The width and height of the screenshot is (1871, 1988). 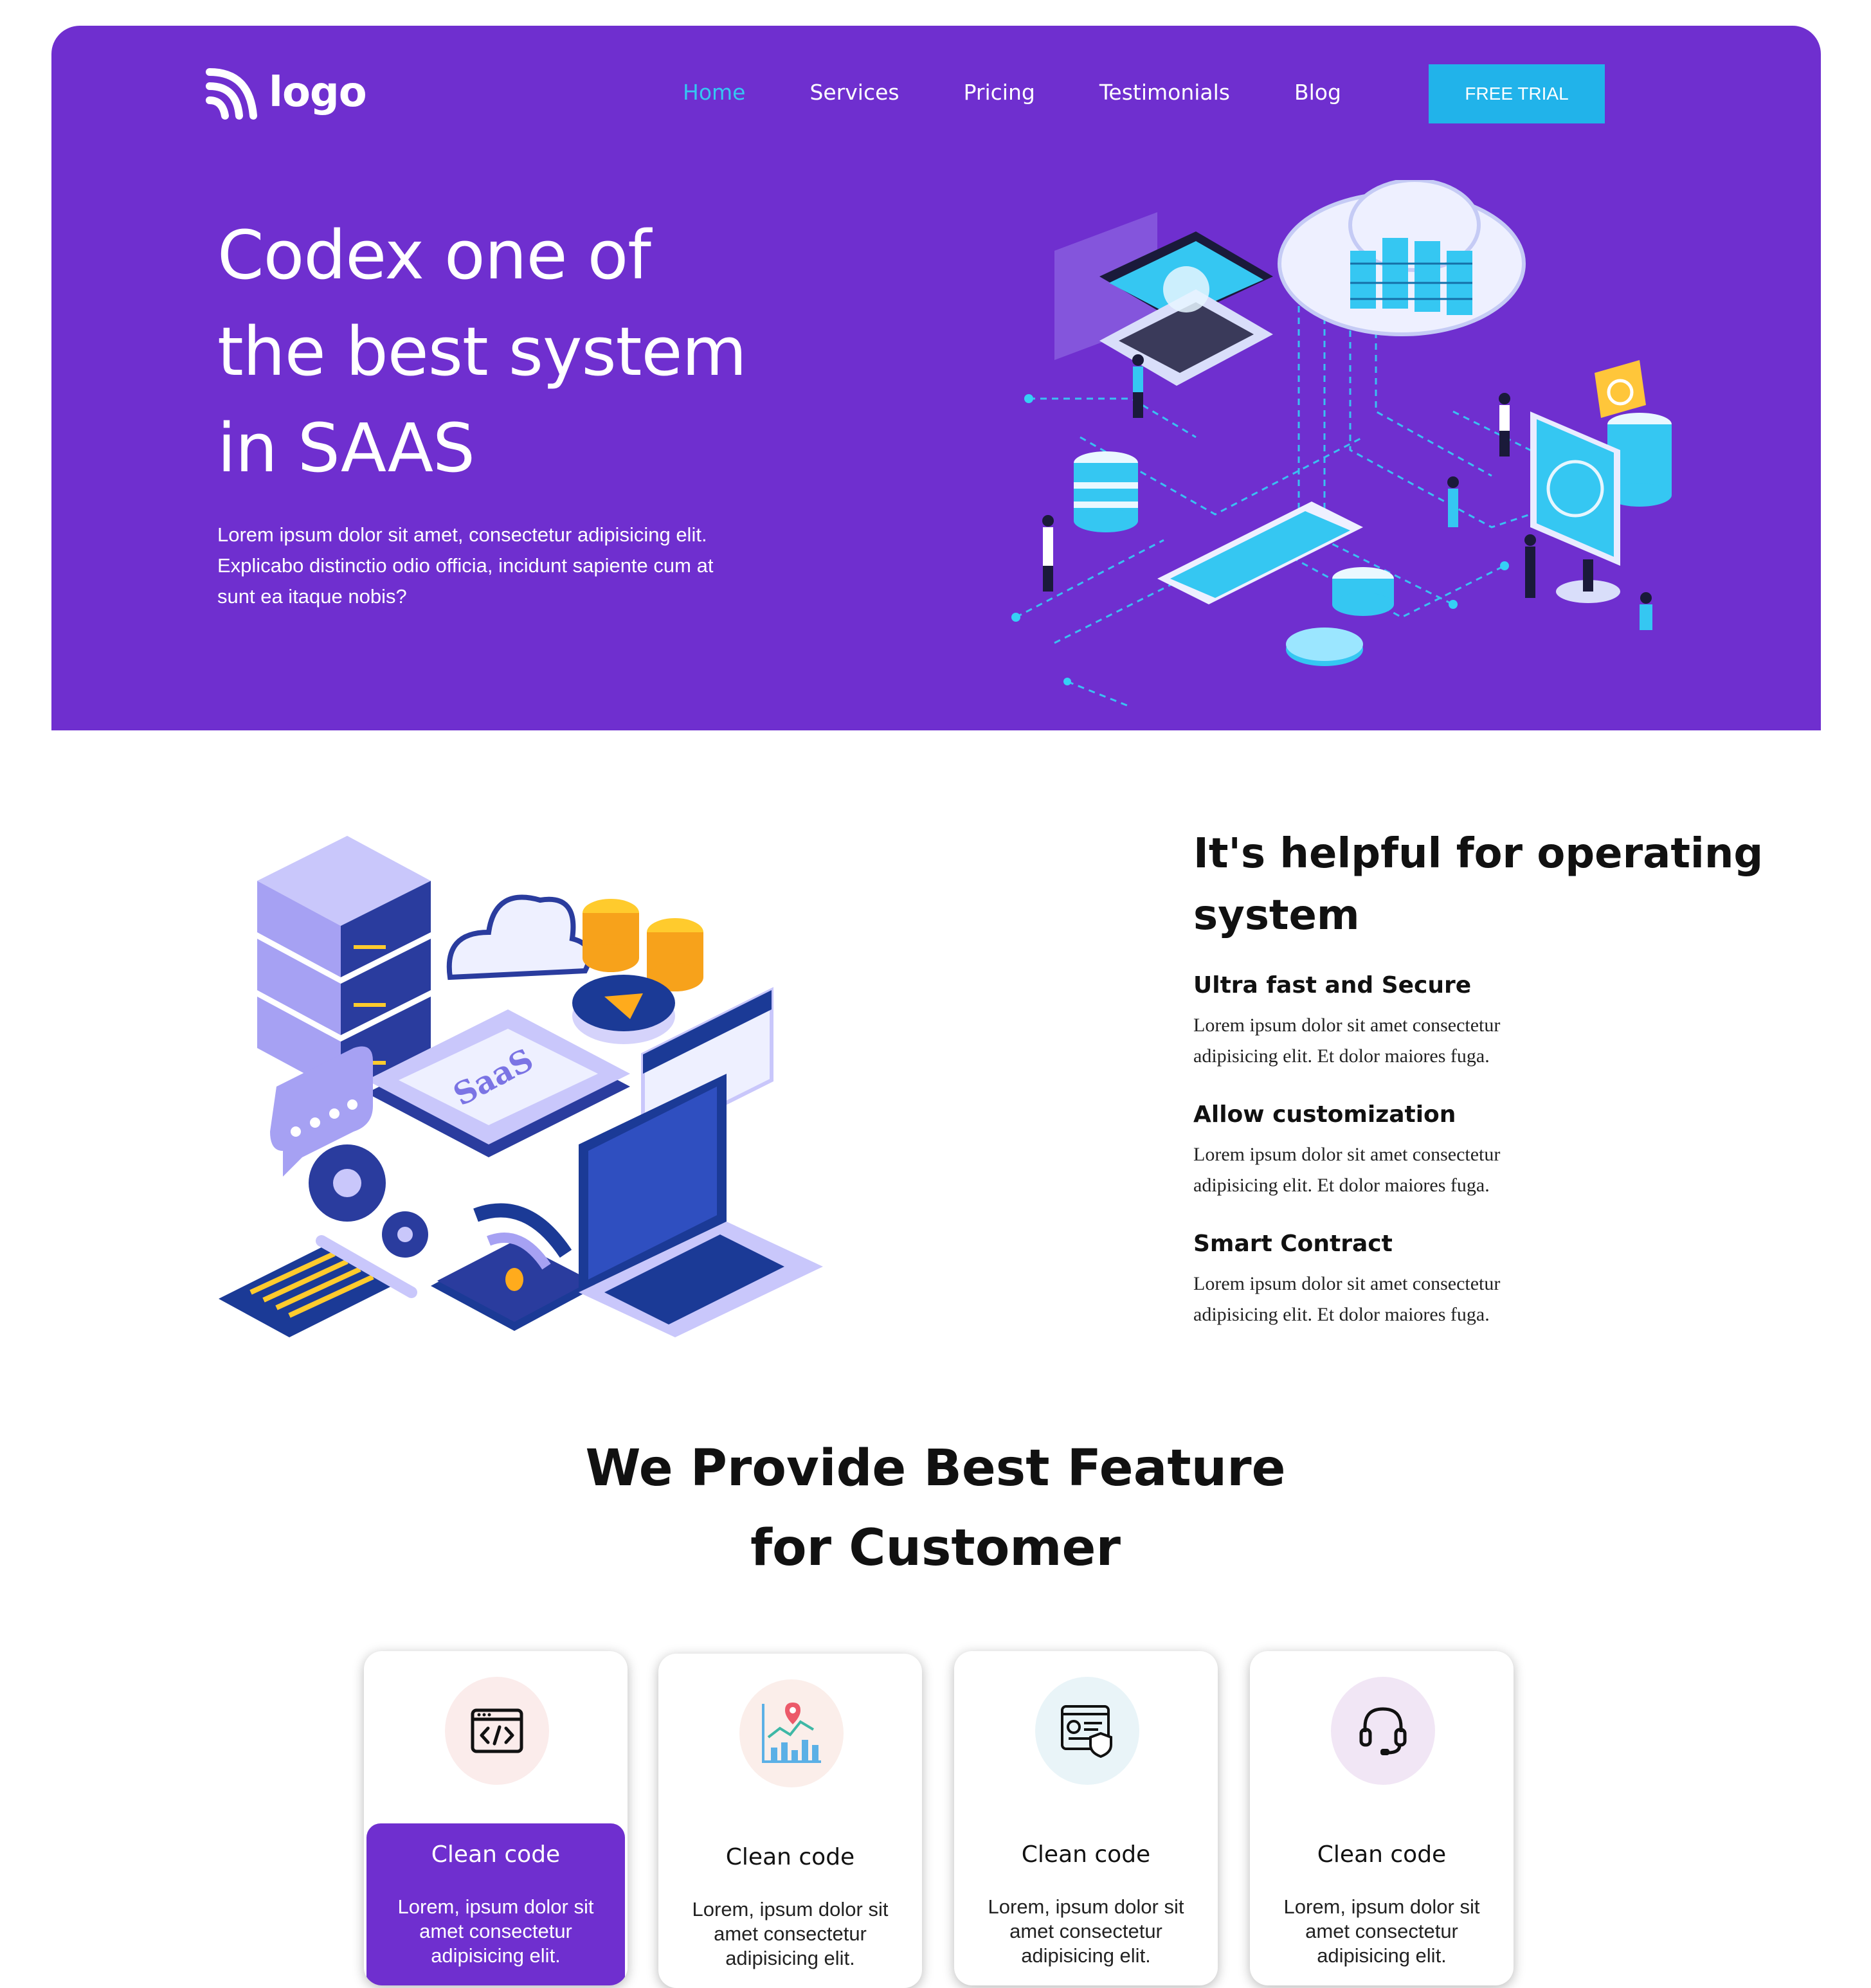 What do you see at coordinates (1317, 92) in the screenshot?
I see `nav-blog: Blog` at bounding box center [1317, 92].